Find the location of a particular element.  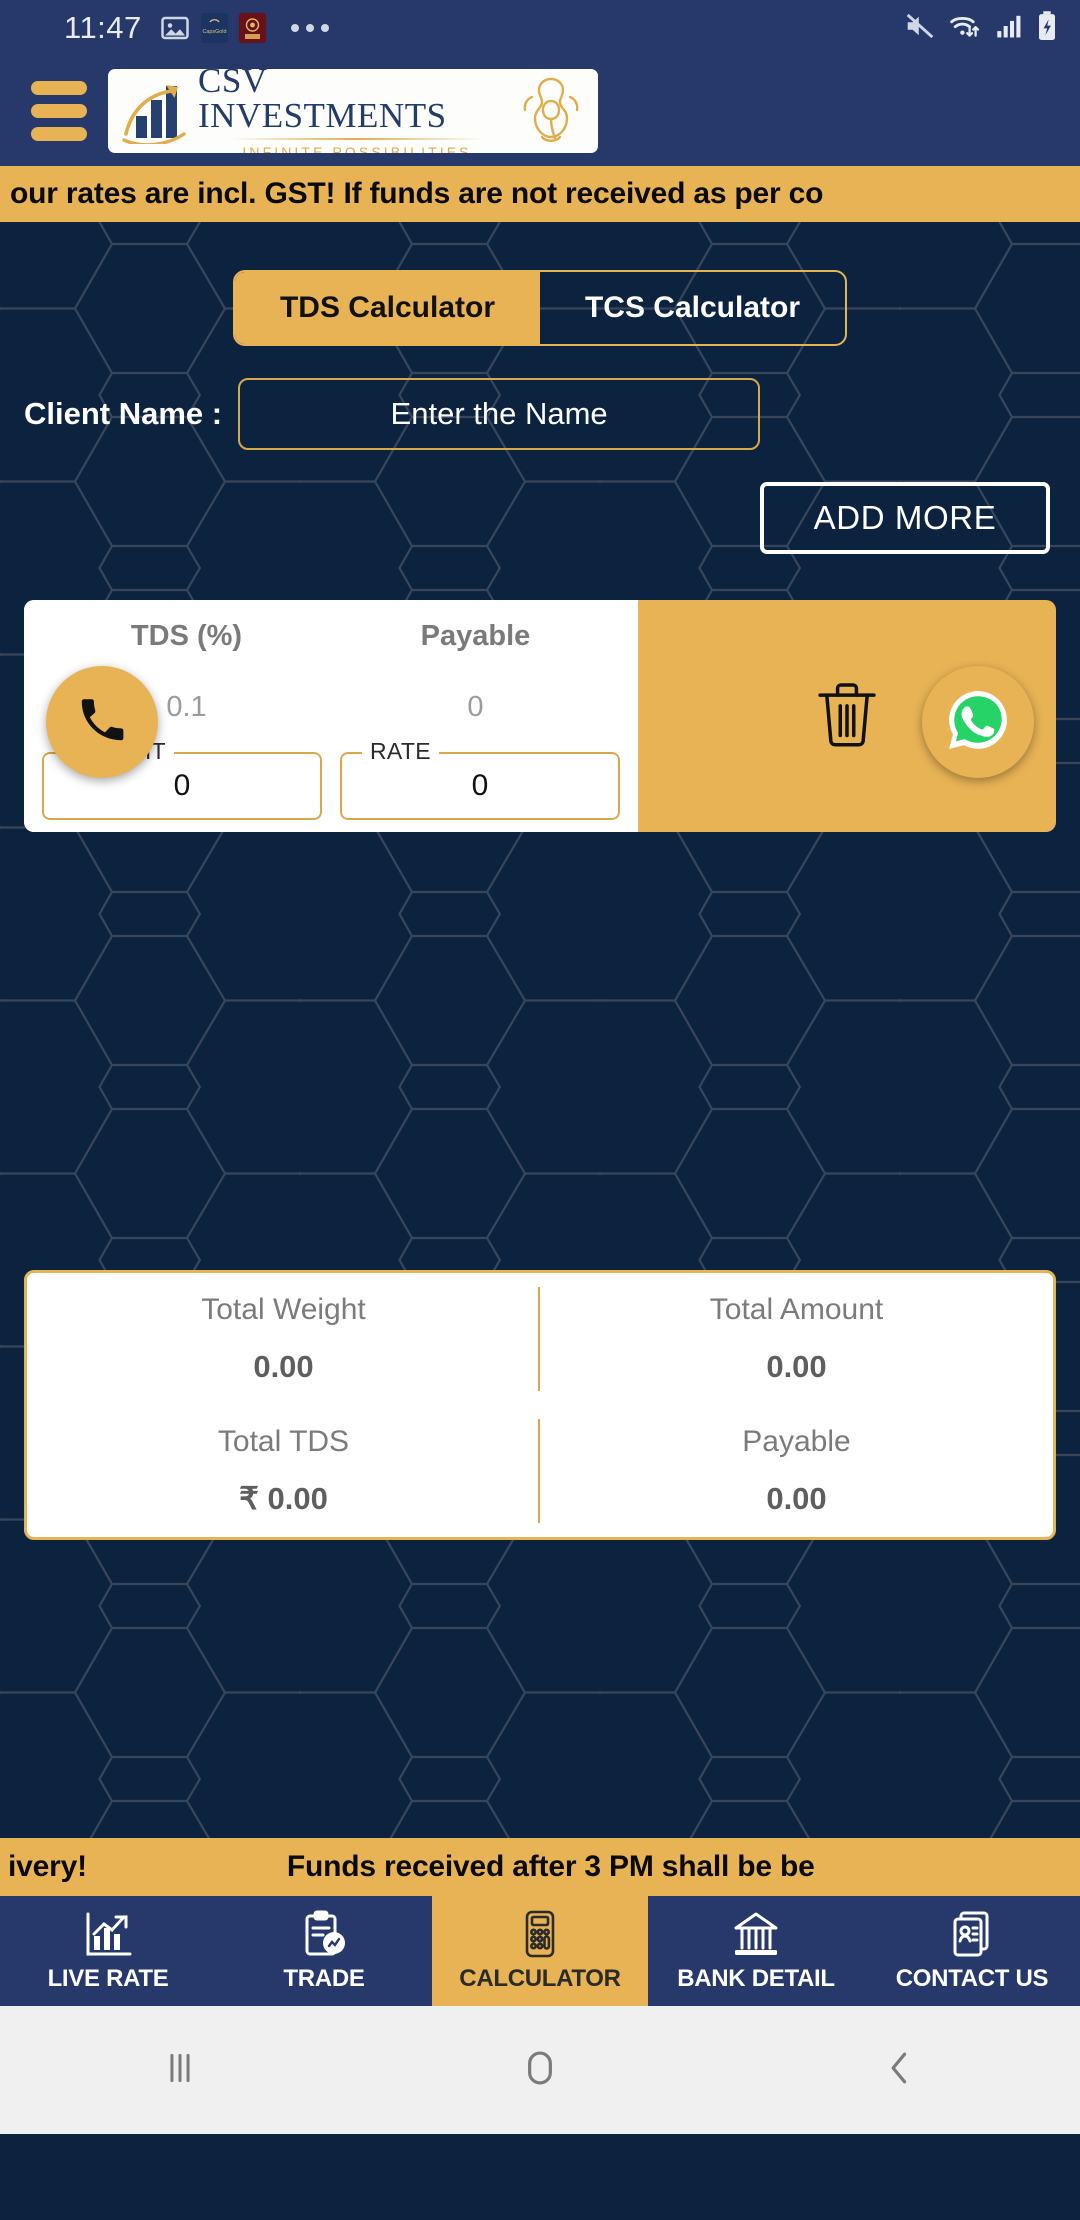

nav-label-contact-us: CONTACT US is located at coordinates (972, 1978).